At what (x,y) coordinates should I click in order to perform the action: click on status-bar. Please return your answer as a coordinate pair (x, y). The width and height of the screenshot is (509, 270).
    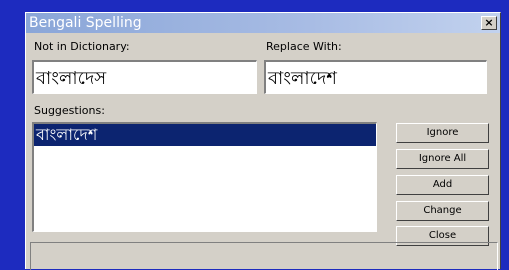
    Looking at the image, I should click on (264, 256).